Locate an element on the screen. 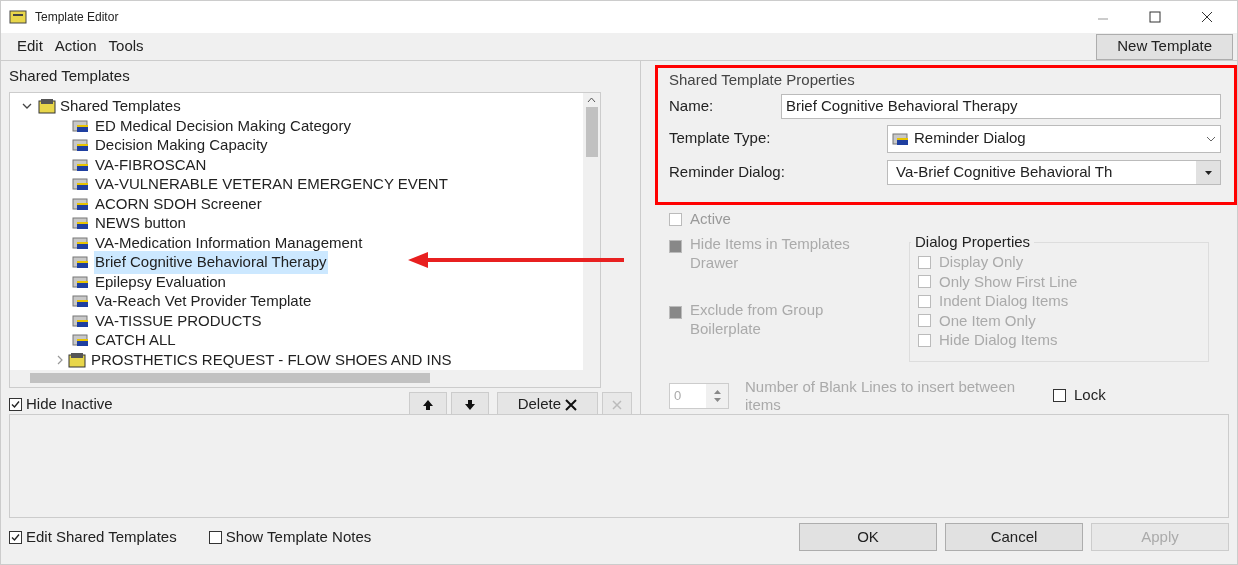 The image size is (1238, 565). spin-up-icon is located at coordinates (717, 391).